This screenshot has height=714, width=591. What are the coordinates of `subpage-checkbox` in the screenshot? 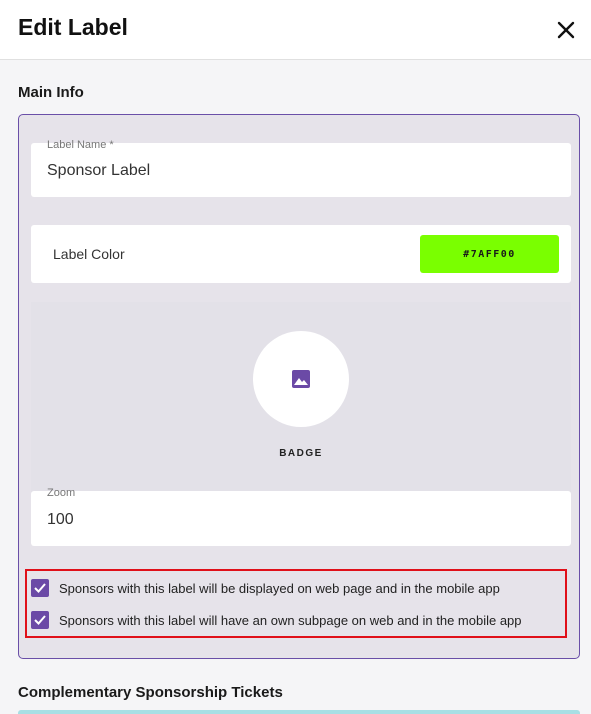 It's located at (40, 620).